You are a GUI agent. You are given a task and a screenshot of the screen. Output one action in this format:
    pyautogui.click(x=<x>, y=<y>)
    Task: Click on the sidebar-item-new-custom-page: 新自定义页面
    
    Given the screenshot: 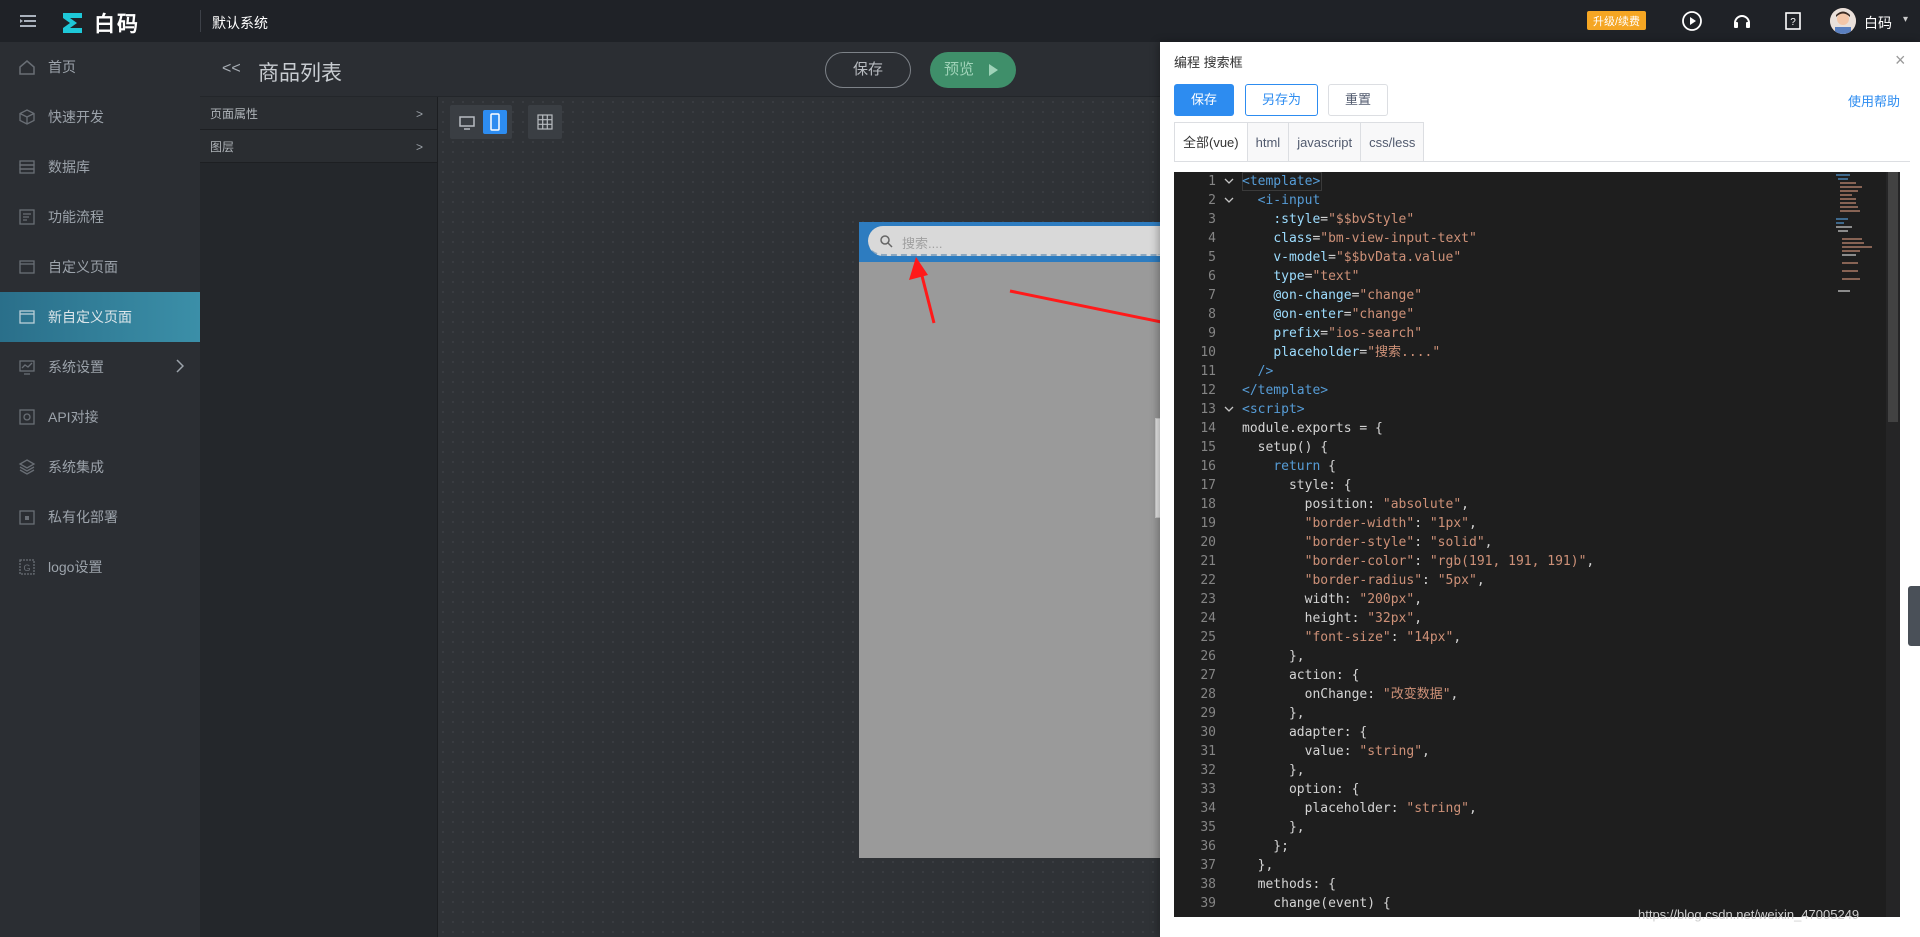 What is the action you would take?
    pyautogui.click(x=100, y=317)
    